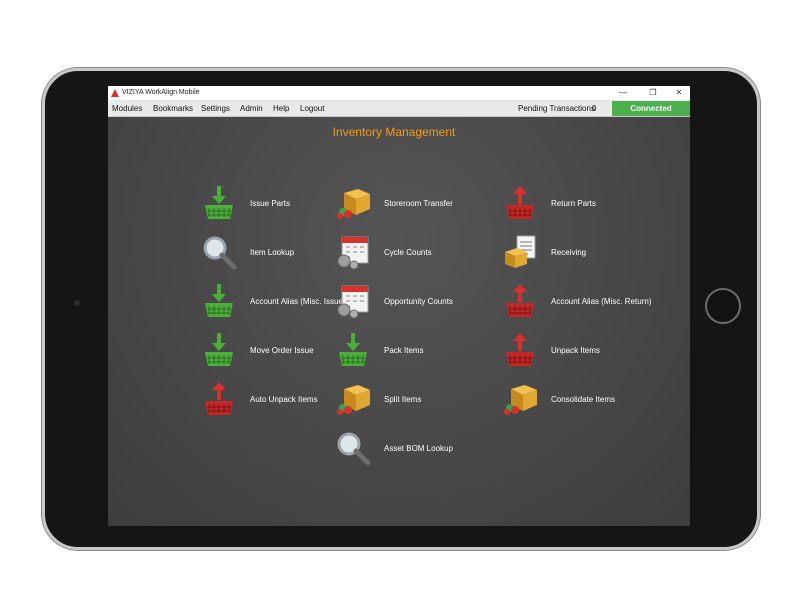 Image resolution: width=800 pixels, height=616 pixels. Describe the element at coordinates (161, 92) in the screenshot. I see `window-title: VIZIYA WorkAlign Mobile` at that location.